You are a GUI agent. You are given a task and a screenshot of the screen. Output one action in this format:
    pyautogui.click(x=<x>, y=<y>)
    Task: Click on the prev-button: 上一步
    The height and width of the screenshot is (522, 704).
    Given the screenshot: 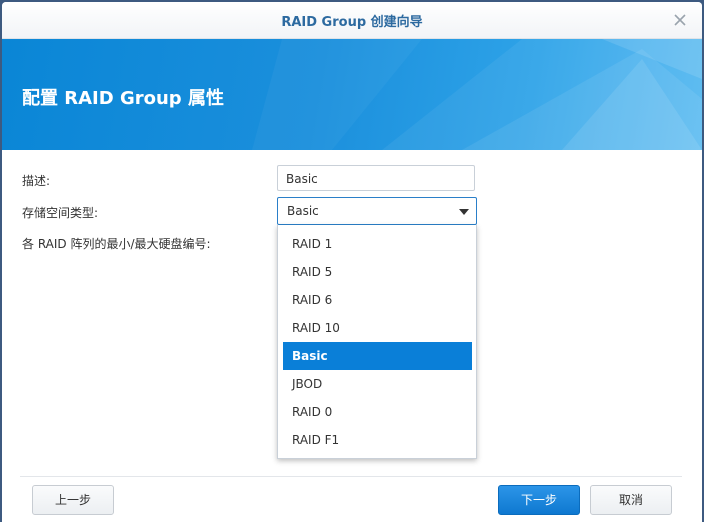 What is the action you would take?
    pyautogui.click(x=73, y=500)
    